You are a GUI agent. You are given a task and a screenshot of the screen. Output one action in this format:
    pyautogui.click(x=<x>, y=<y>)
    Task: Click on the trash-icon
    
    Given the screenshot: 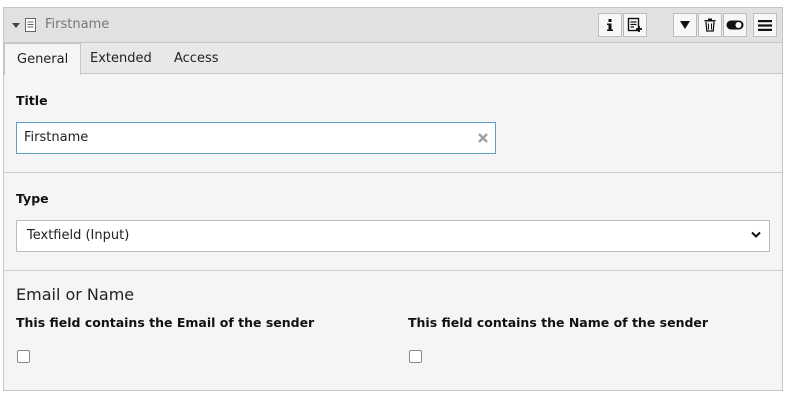 What is the action you would take?
    pyautogui.click(x=710, y=25)
    